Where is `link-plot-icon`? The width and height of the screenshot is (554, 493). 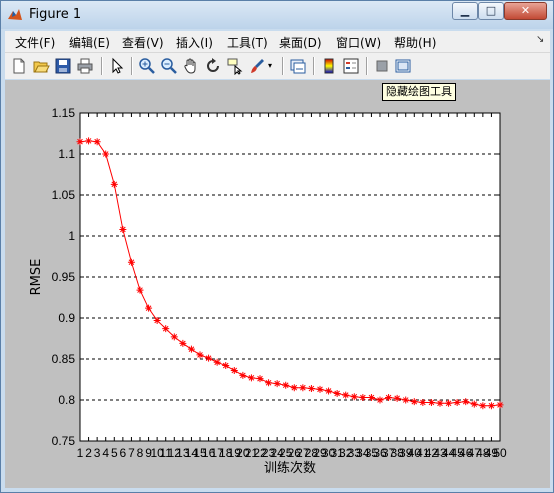 link-plot-icon is located at coordinates (298, 66).